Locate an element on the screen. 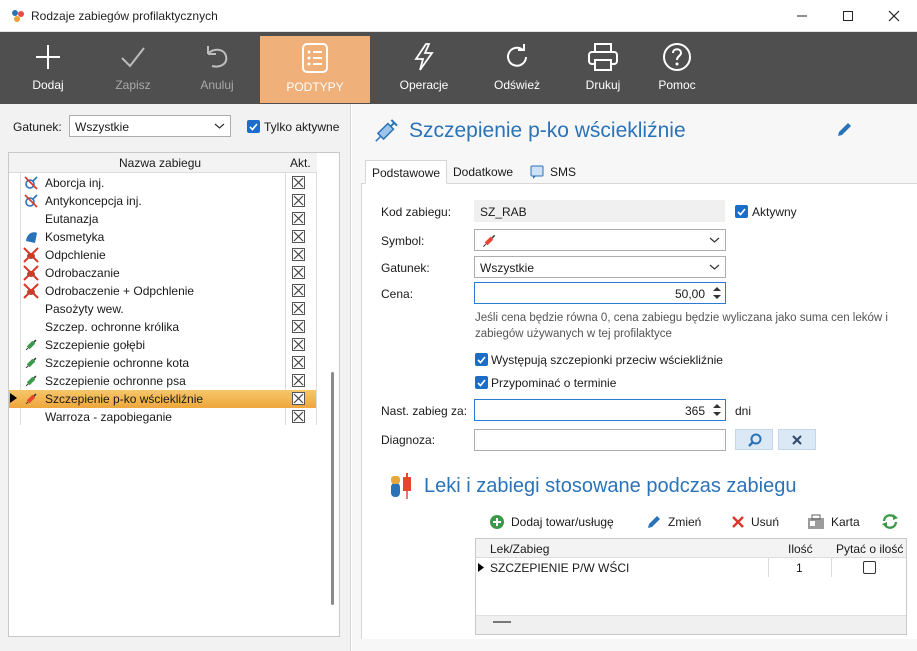  maximize-button is located at coordinates (848, 16).